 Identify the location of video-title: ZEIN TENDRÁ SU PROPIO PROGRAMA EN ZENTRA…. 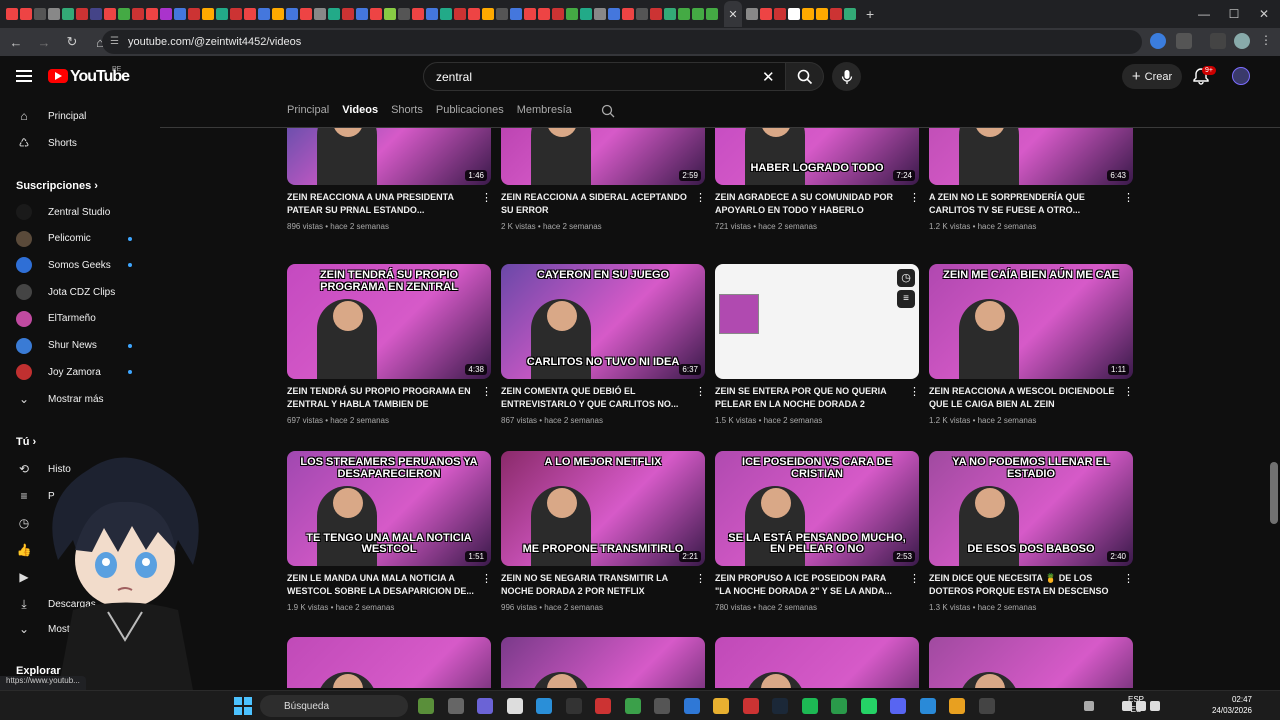
(381, 398).